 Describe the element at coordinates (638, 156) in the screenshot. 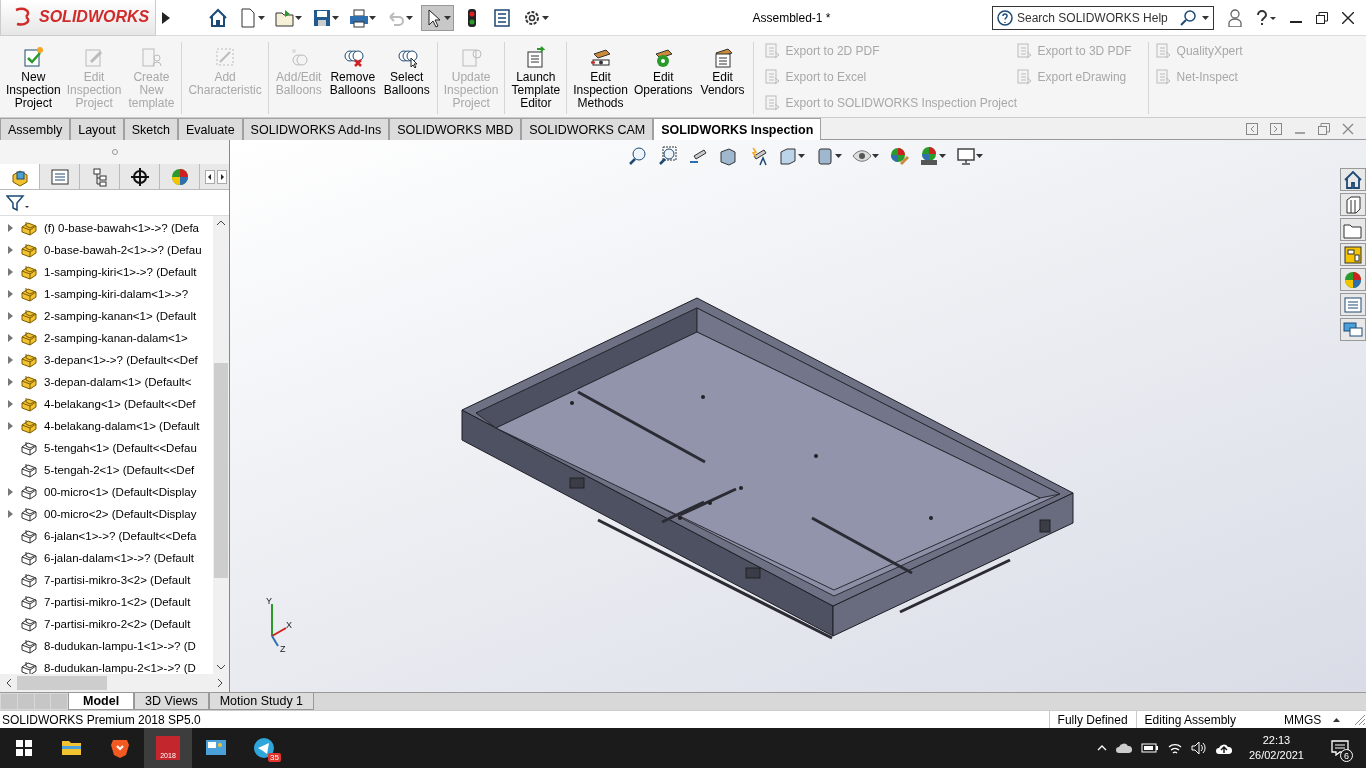

I see `zoom-fit-icon` at that location.